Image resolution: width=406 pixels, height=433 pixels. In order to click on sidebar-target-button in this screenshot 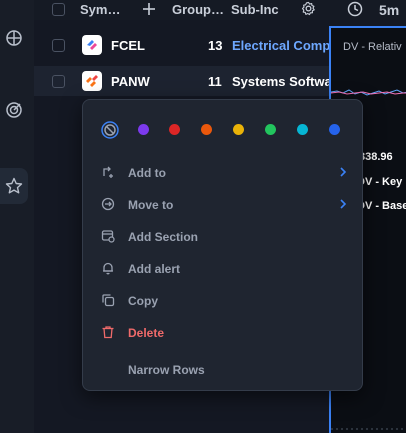, I will do `click(14, 110)`.